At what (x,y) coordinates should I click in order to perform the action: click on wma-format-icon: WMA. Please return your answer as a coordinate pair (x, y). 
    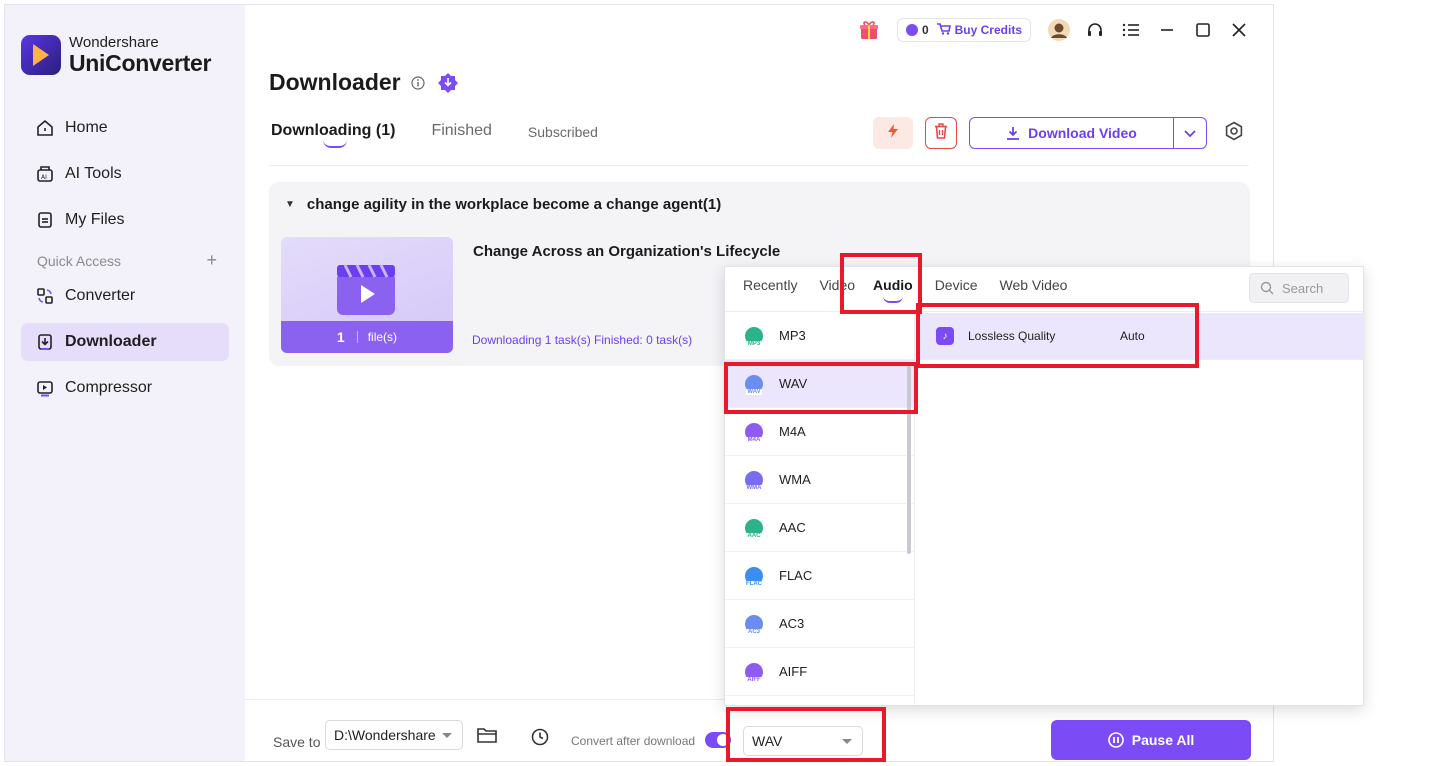
    Looking at the image, I should click on (754, 480).